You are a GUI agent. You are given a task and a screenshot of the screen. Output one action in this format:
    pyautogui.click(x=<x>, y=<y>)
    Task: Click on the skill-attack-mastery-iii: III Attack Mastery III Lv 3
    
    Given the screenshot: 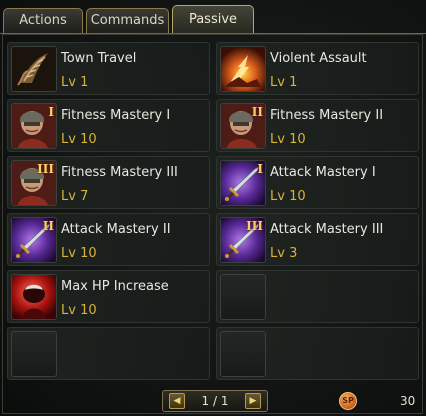 What is the action you would take?
    pyautogui.click(x=317, y=239)
    